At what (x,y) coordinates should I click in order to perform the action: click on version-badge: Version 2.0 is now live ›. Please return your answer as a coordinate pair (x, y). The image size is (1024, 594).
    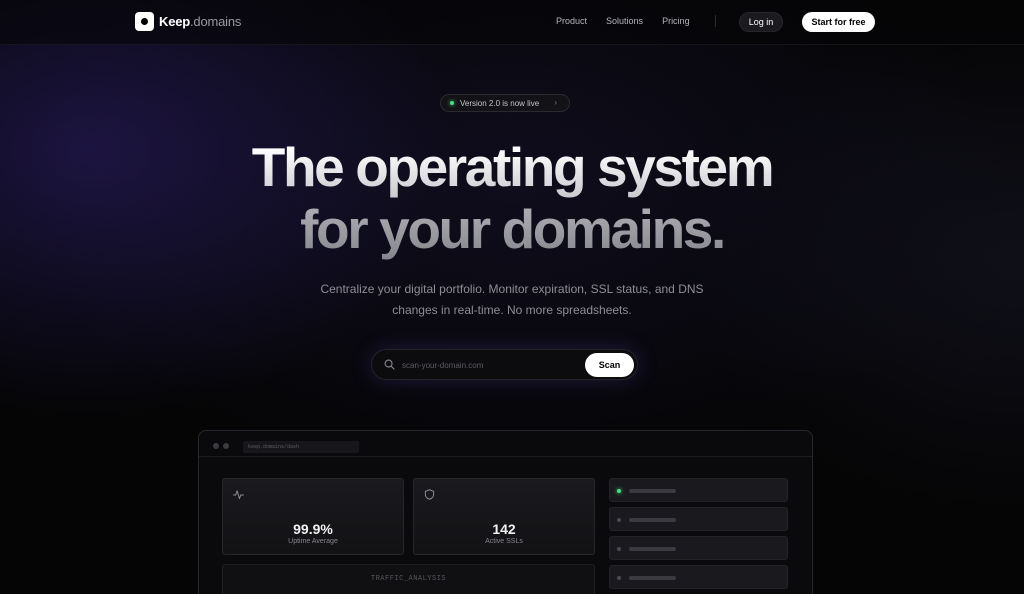
    Looking at the image, I should click on (505, 103).